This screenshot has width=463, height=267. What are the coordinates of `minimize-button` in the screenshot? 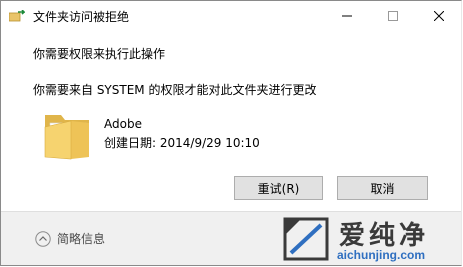 It's located at (347, 16).